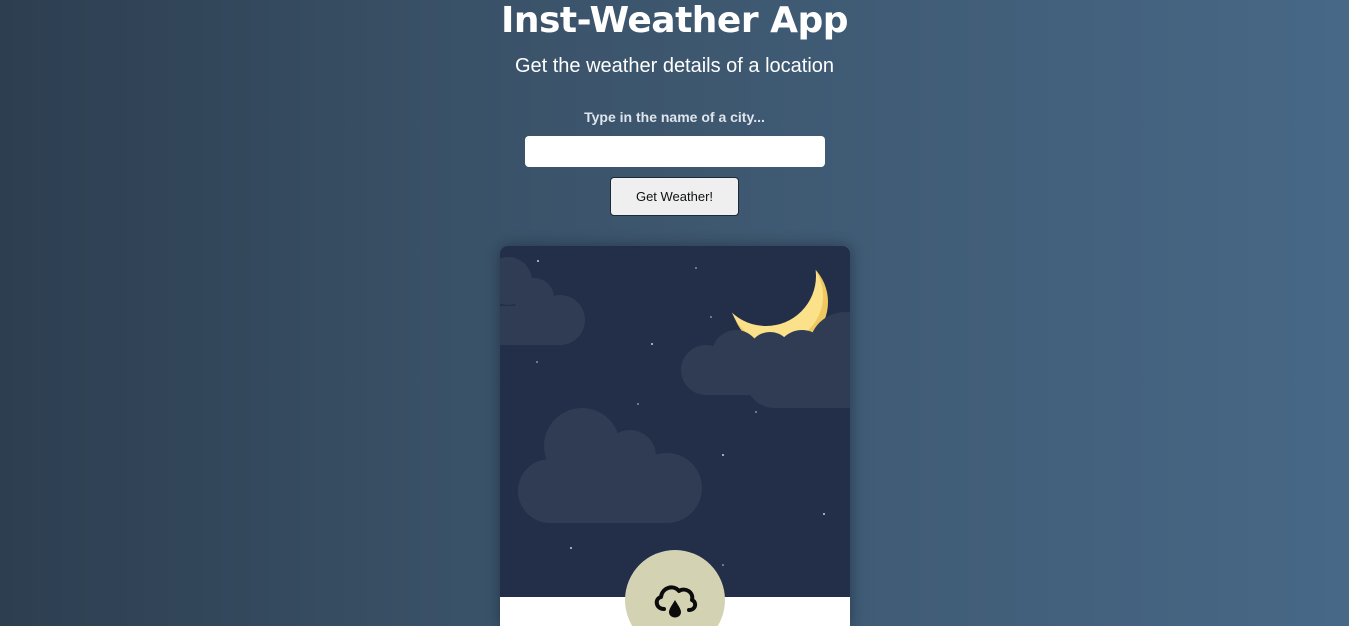 The height and width of the screenshot is (626, 1349). Describe the element at coordinates (674, 20) in the screenshot. I see `app-title: Inst-Weather App` at that location.